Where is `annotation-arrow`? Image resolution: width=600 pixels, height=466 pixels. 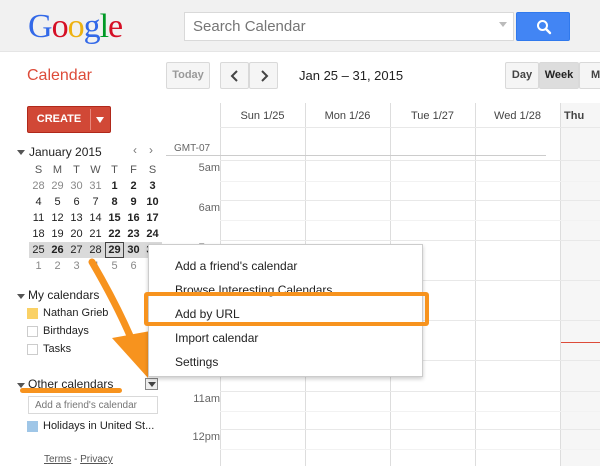
annotation-arrow is located at coordinates (122, 318).